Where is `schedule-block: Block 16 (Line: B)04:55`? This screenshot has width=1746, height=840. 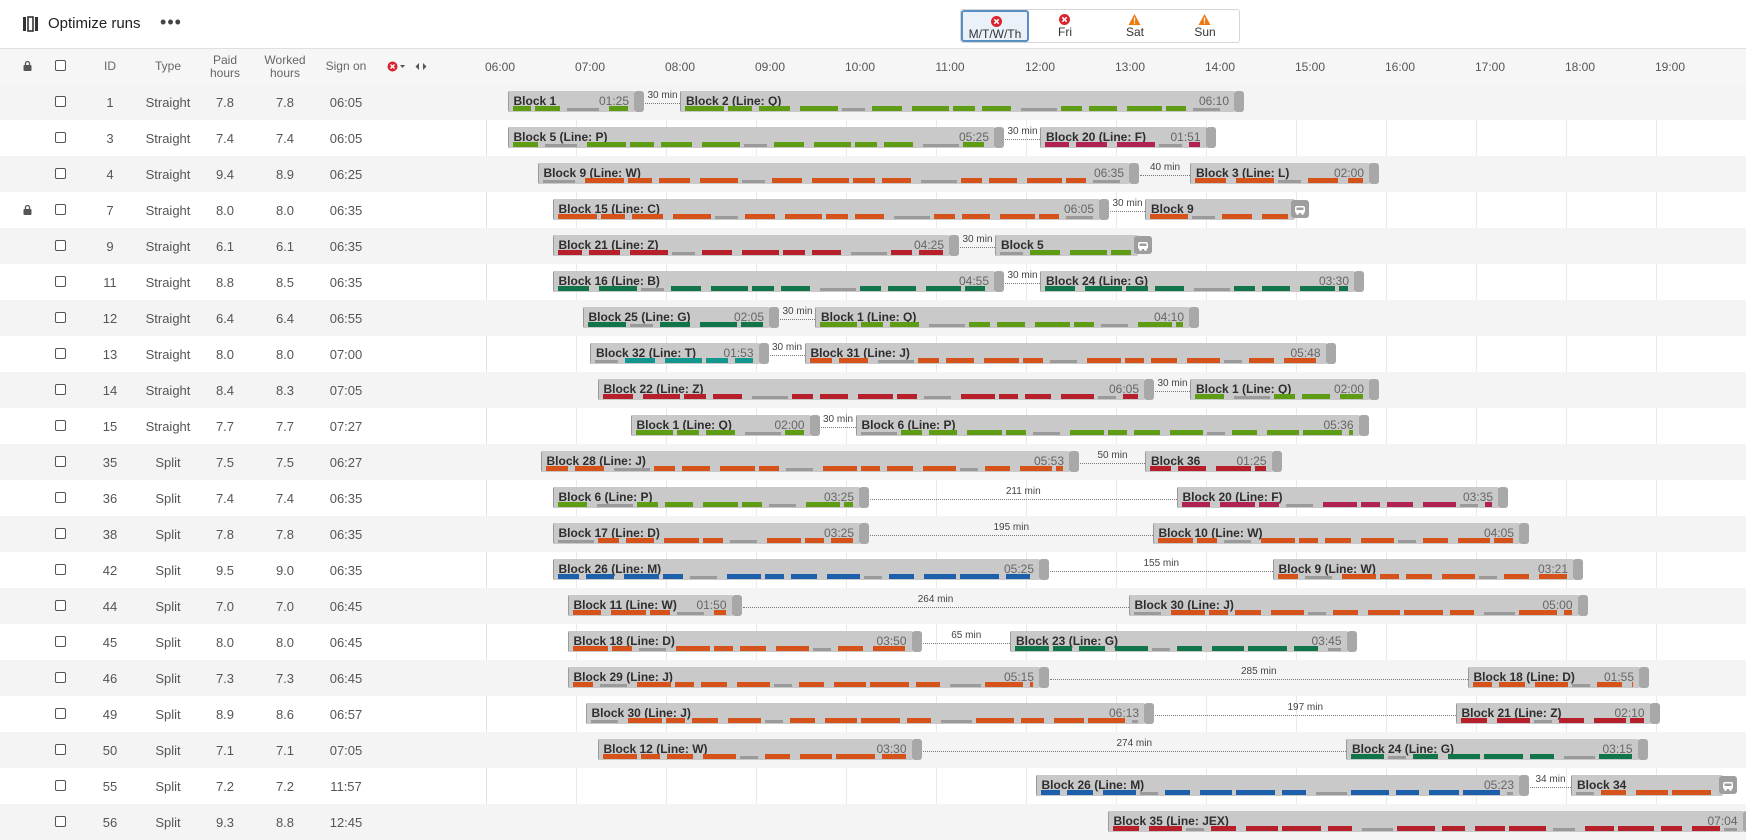 schedule-block: Block 16 (Line: B)04:55 is located at coordinates (774, 281).